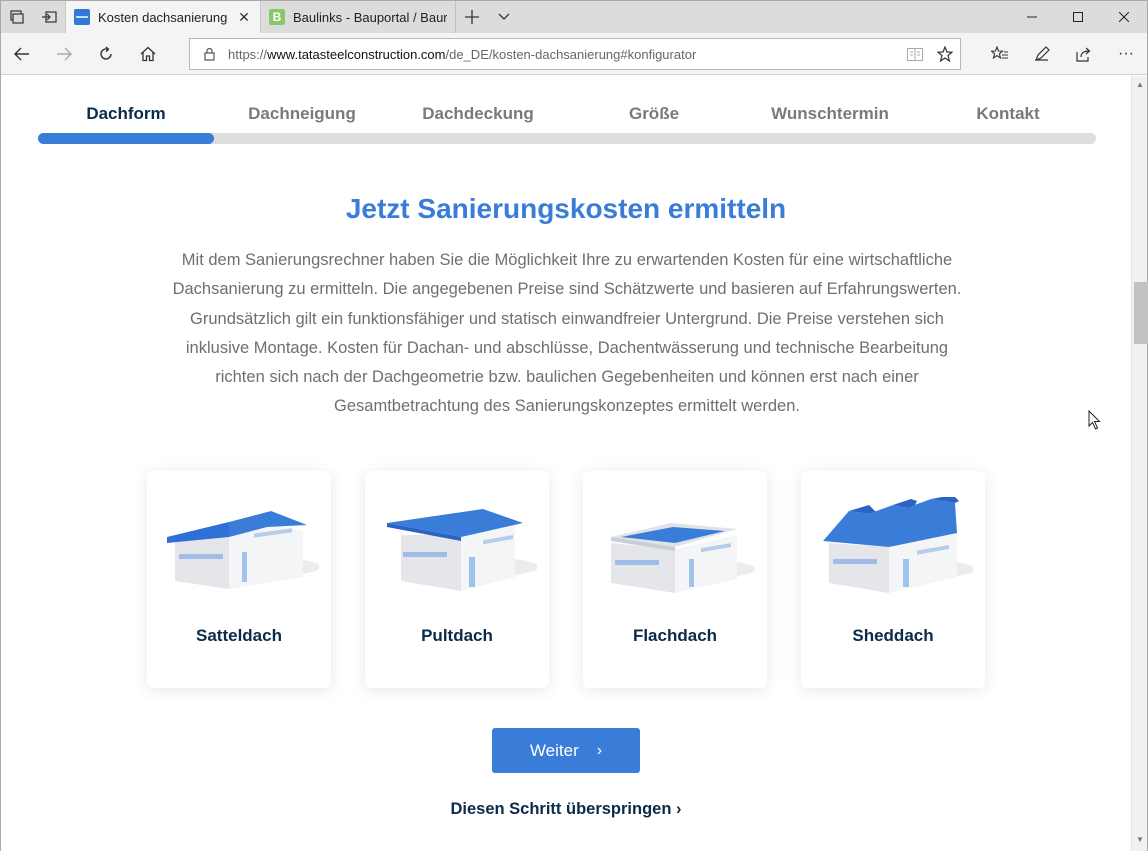  I want to click on refresh-icon, so click(106, 54).